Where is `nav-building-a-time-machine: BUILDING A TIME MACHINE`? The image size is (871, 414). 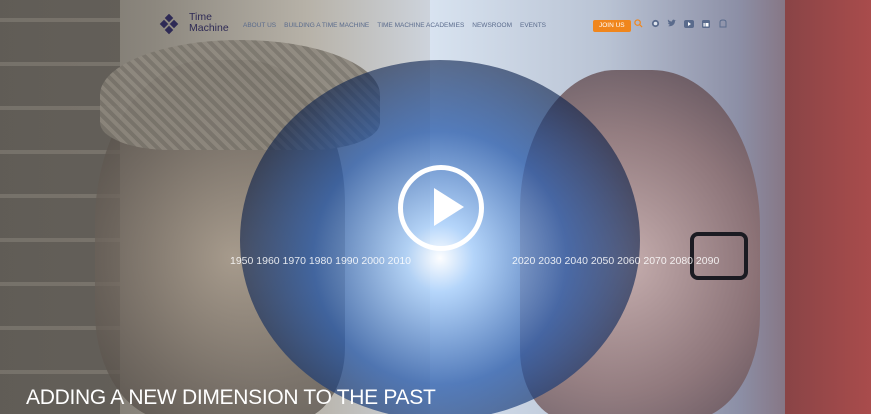 nav-building-a-time-machine: BUILDING A TIME MACHINE is located at coordinates (326, 25).